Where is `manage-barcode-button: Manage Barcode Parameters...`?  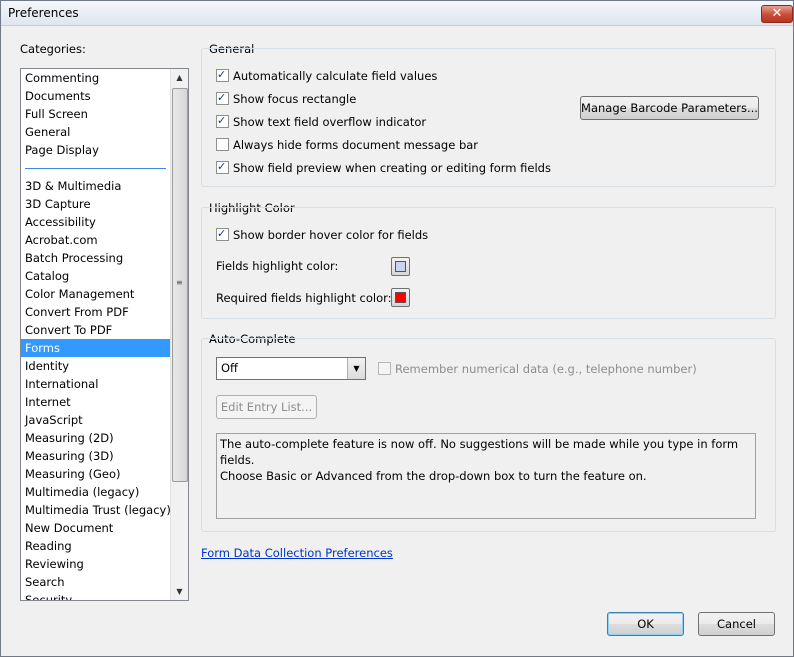
manage-barcode-button: Manage Barcode Parameters... is located at coordinates (669, 108).